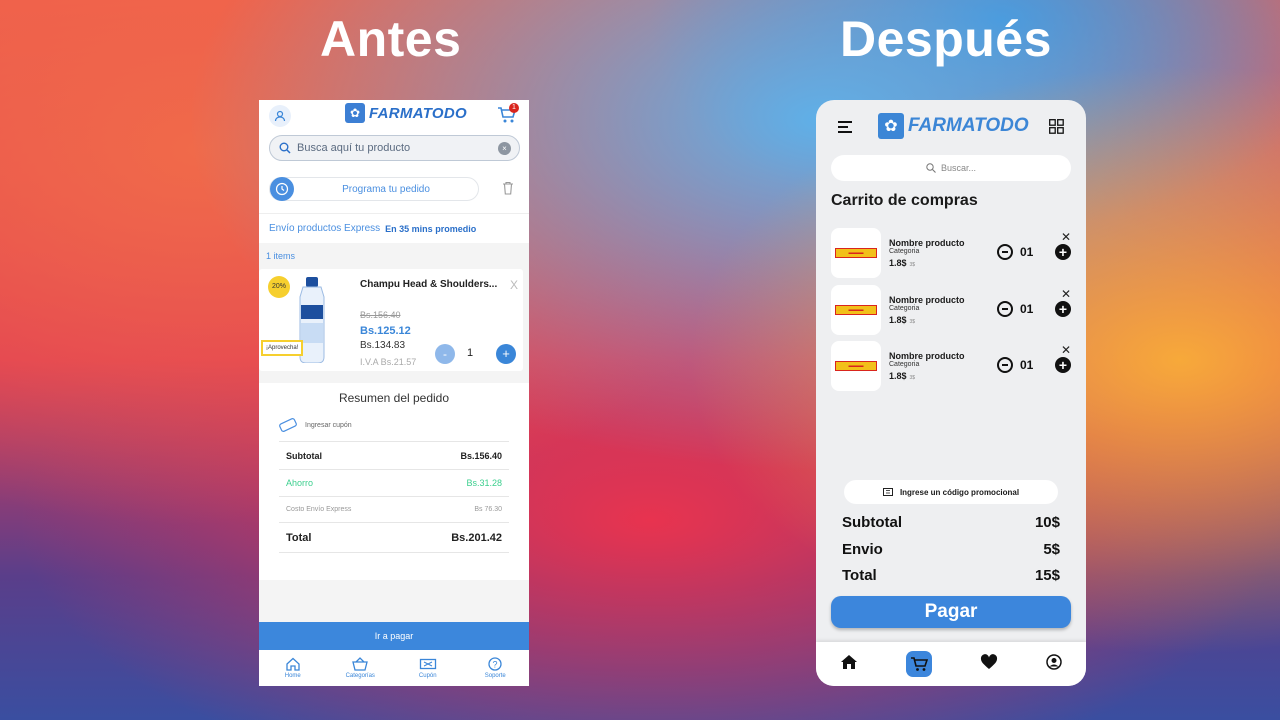 The image size is (1280, 720). Describe the element at coordinates (470, 353) in the screenshot. I see `quantity-value: 1` at that location.